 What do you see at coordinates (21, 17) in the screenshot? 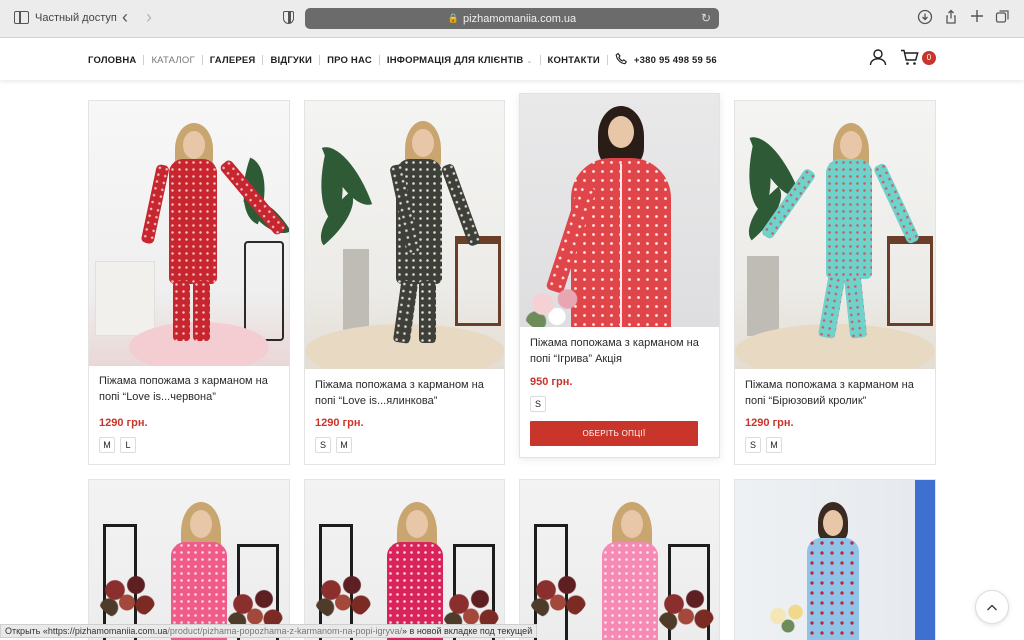
I see `sidebar-toggle-icon` at bounding box center [21, 17].